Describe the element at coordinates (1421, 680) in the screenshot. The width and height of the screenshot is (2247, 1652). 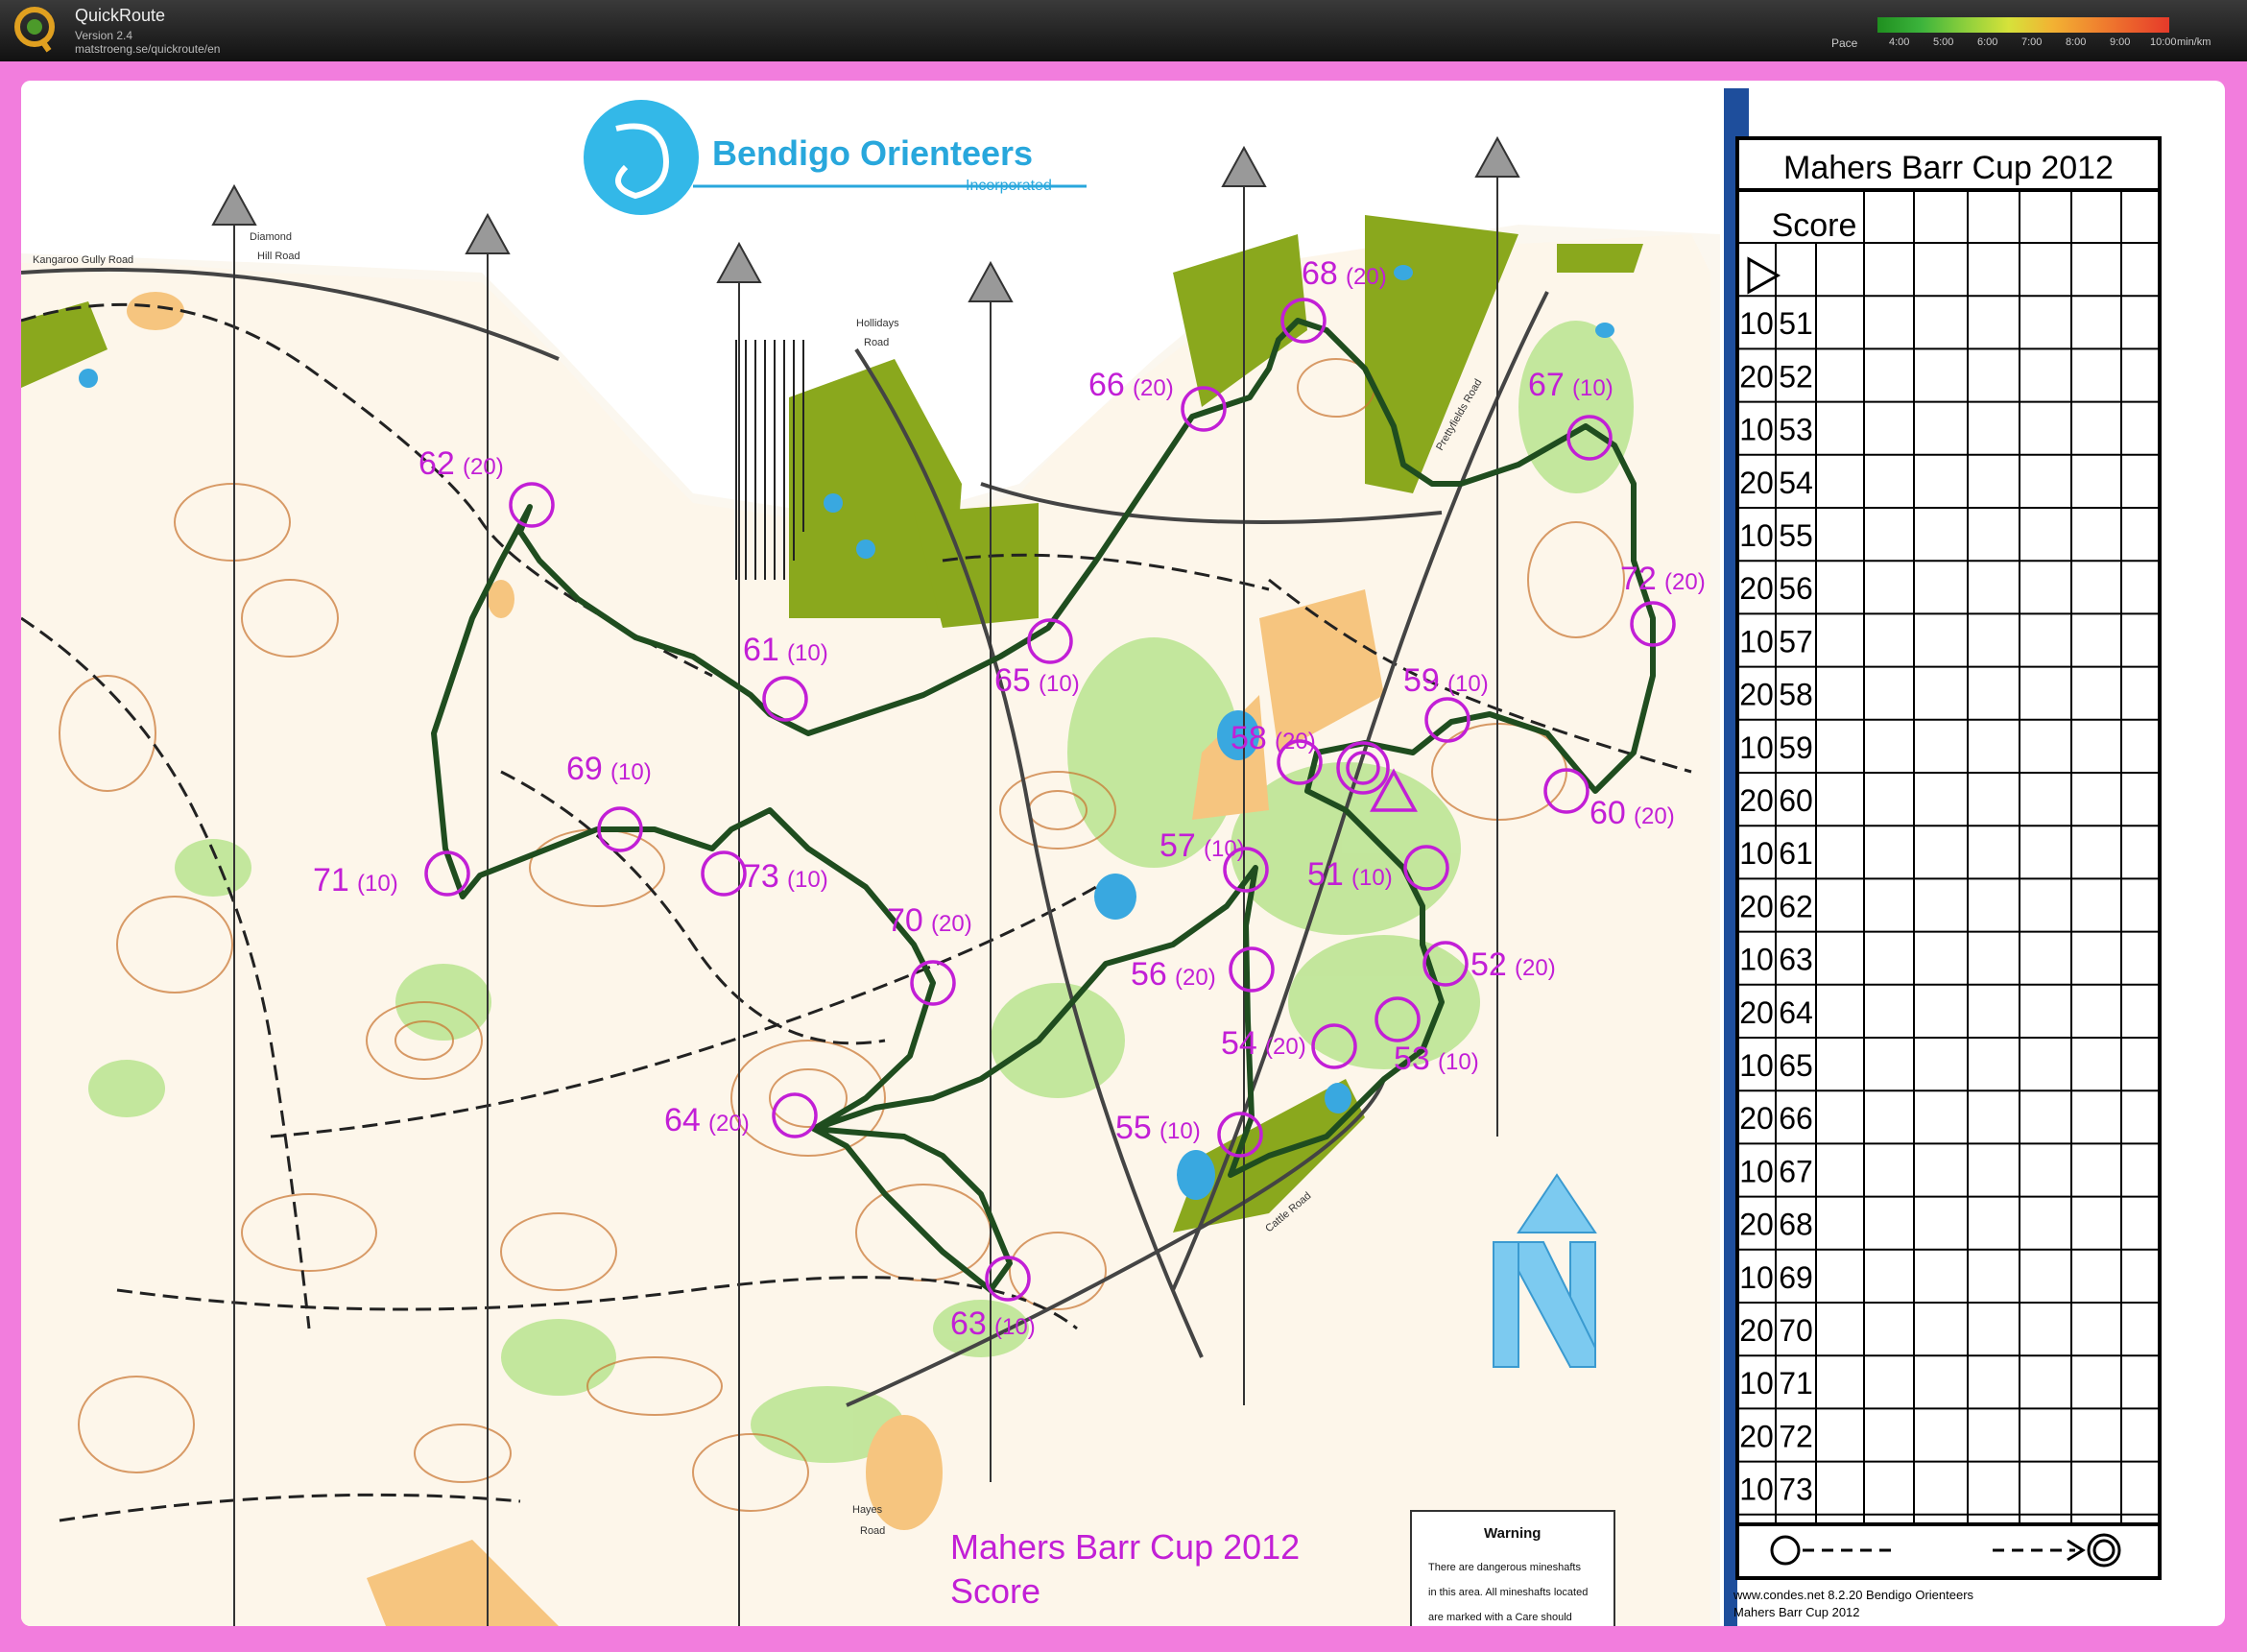
I see `control-code: 59` at that location.